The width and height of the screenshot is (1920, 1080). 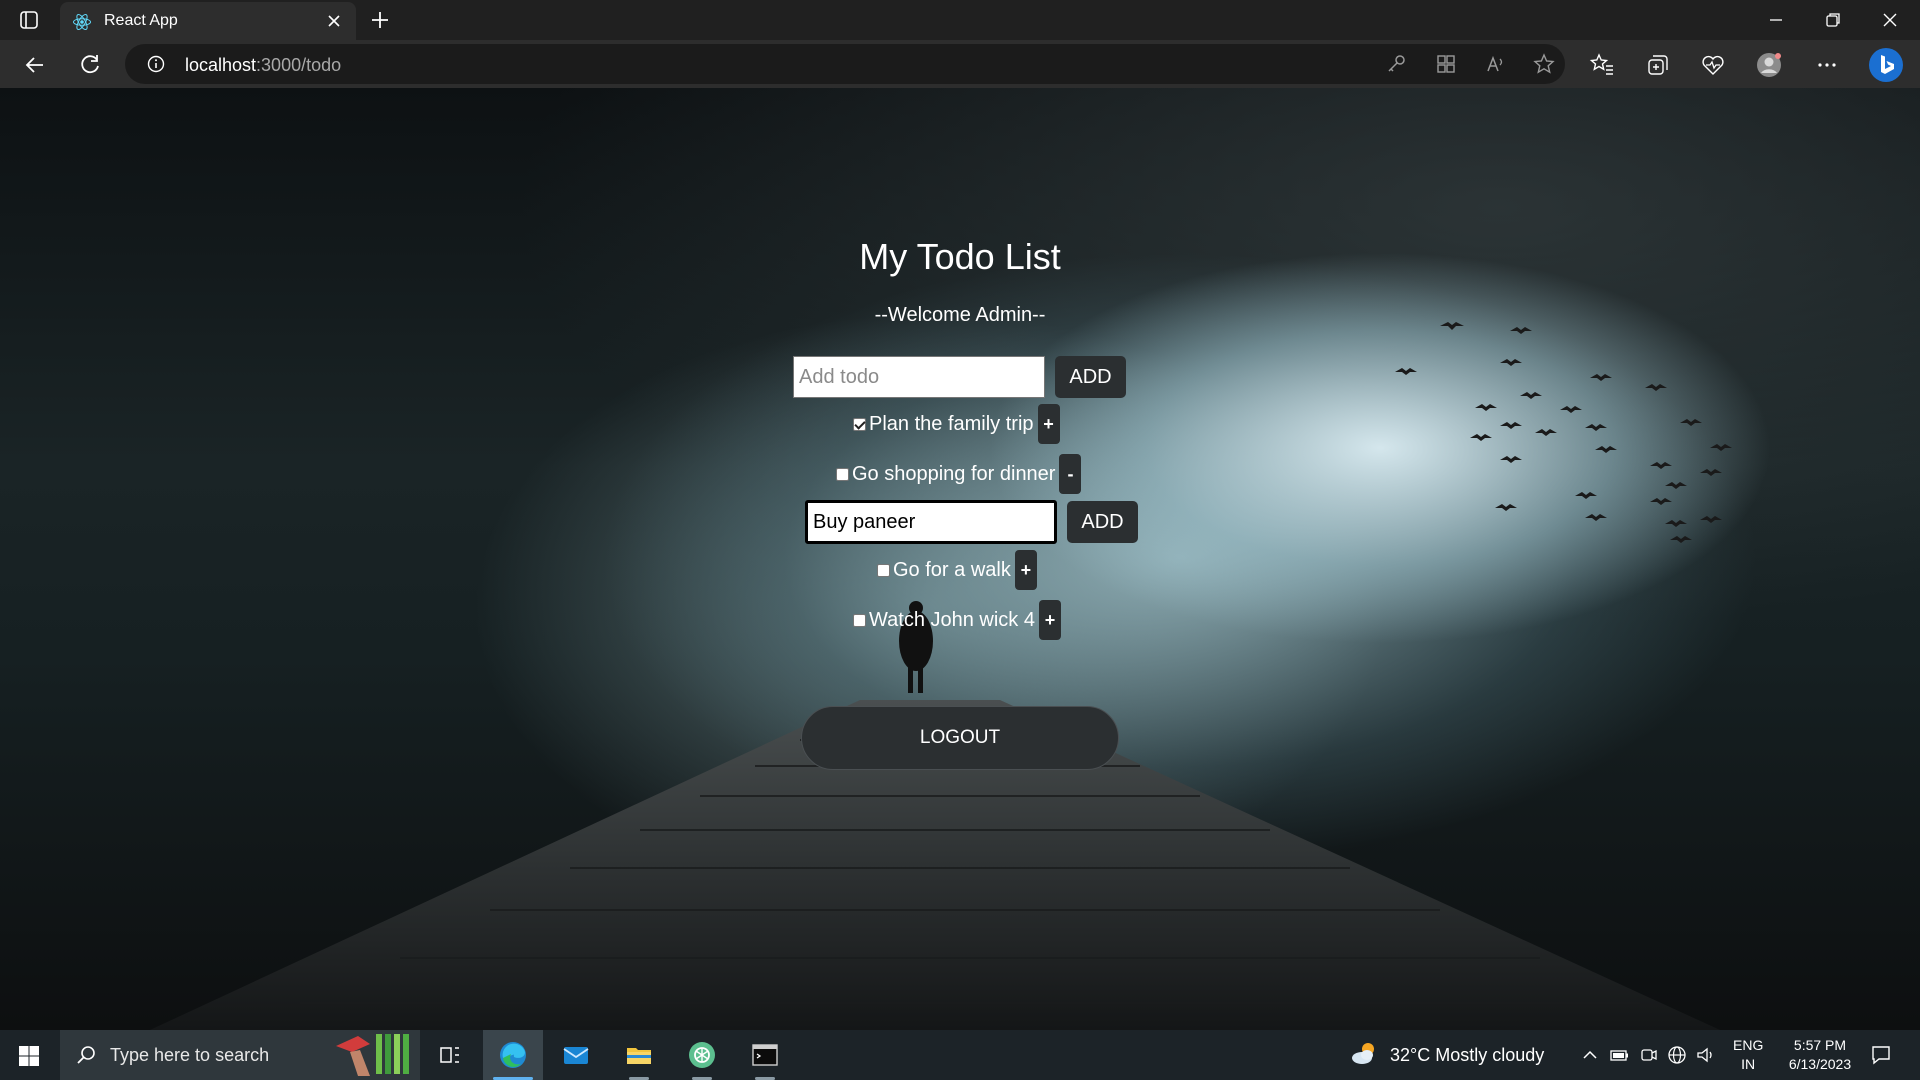 I want to click on address-bar: localhost:3000/todo, so click(x=845, y=64).